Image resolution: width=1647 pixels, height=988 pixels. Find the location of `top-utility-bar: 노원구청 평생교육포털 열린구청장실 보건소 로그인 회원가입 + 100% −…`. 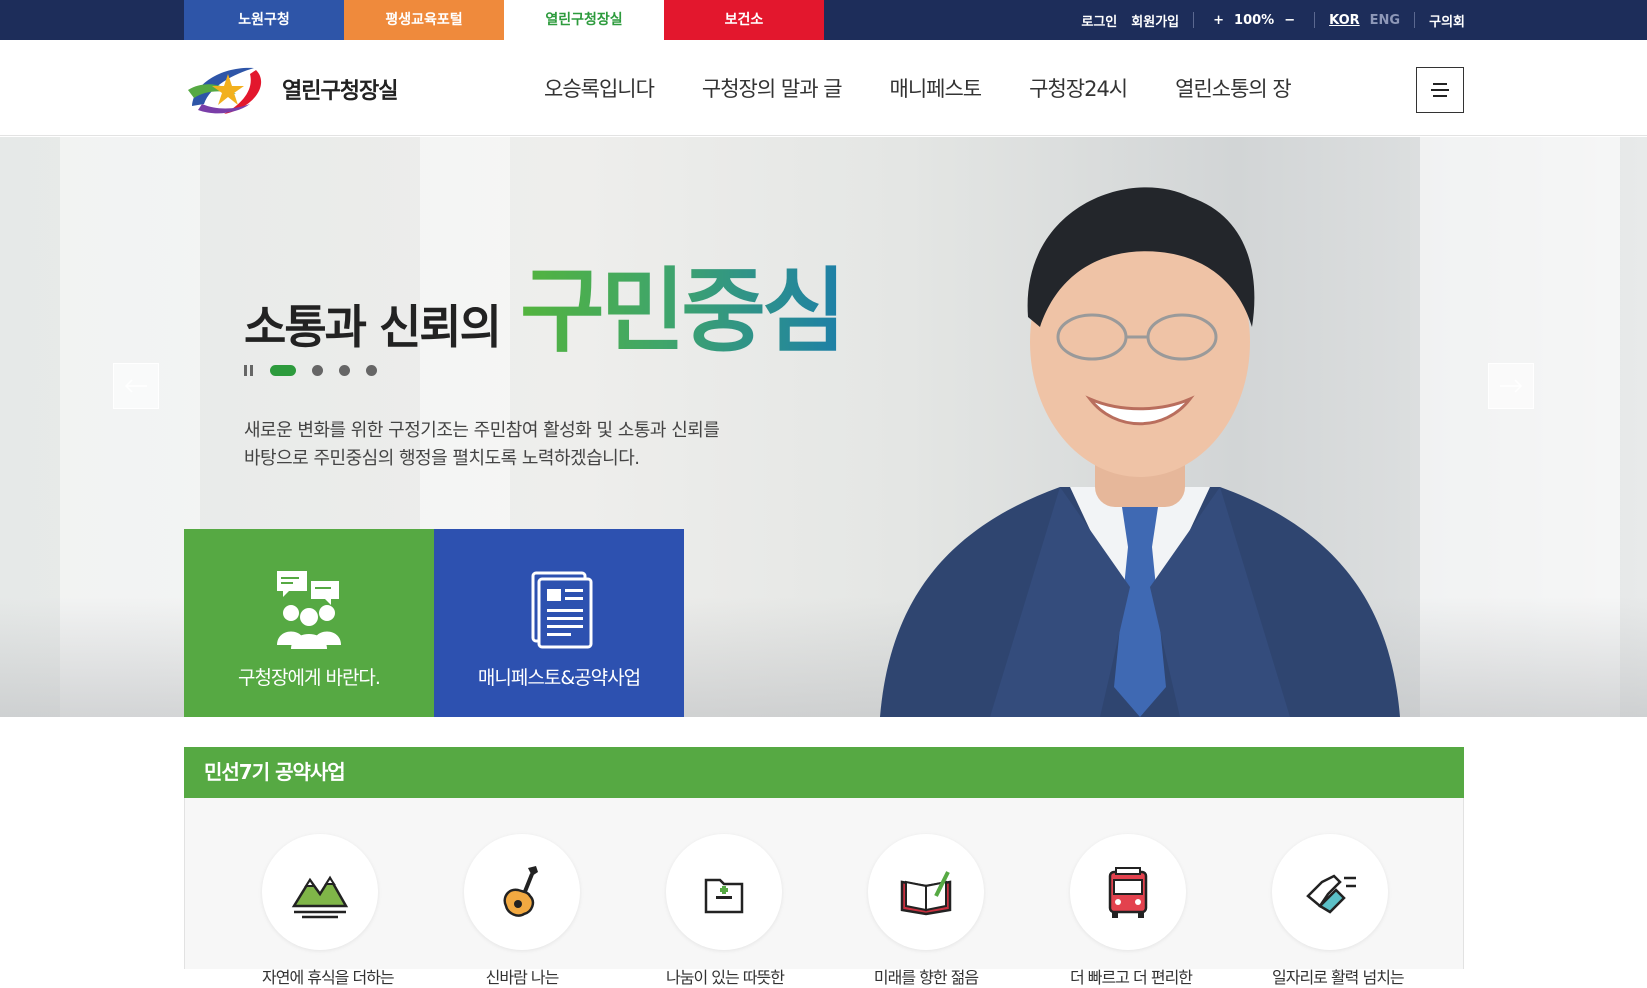

top-utility-bar: 노원구청 평생교육포털 열린구청장실 보건소 로그인 회원가입 + 100% −… is located at coordinates (823, 20).